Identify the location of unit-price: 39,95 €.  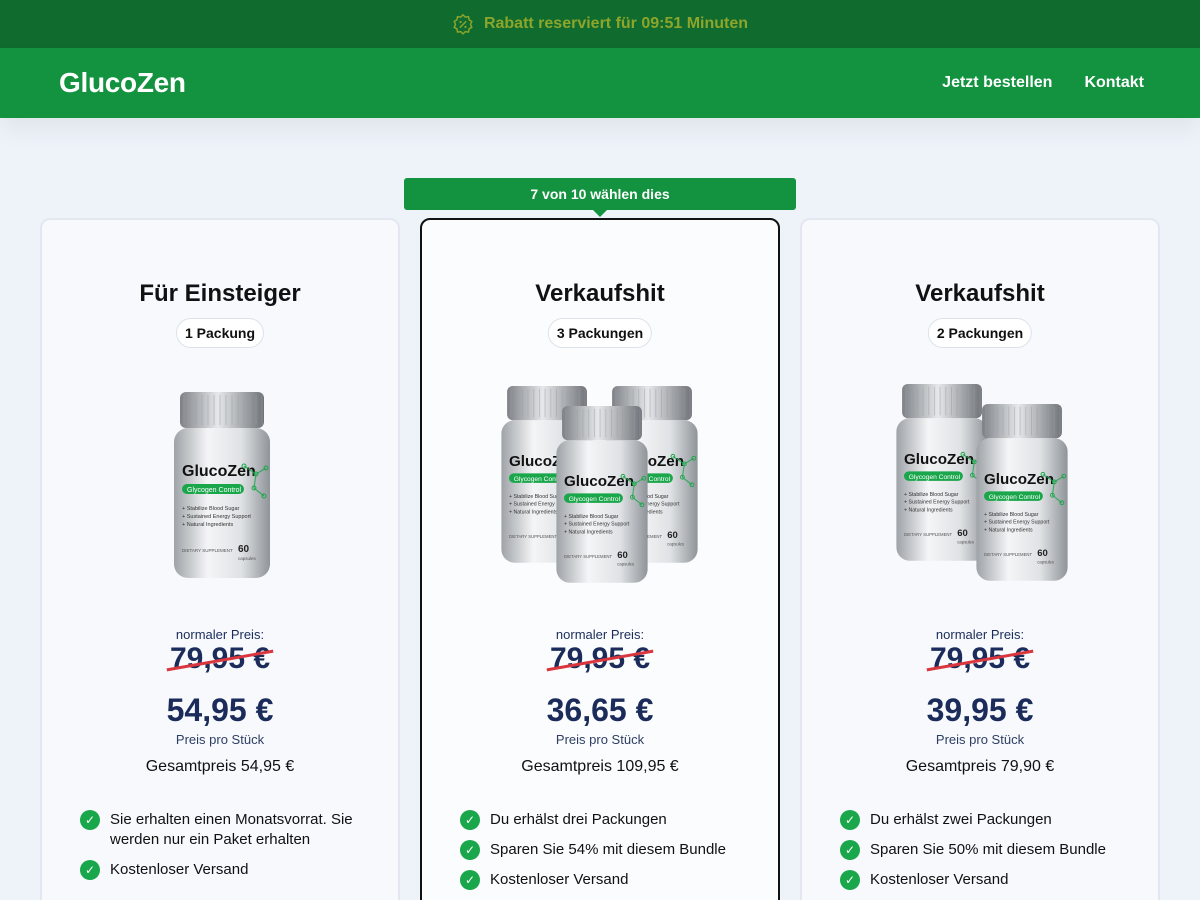
(980, 710).